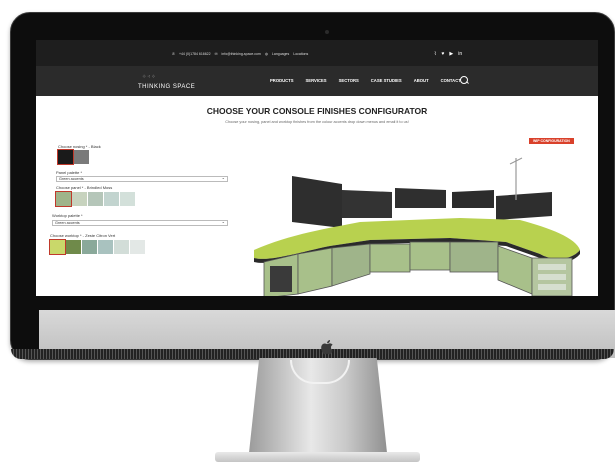  I want to click on nosing-label: Choose nosing * - Black, so click(79, 146).